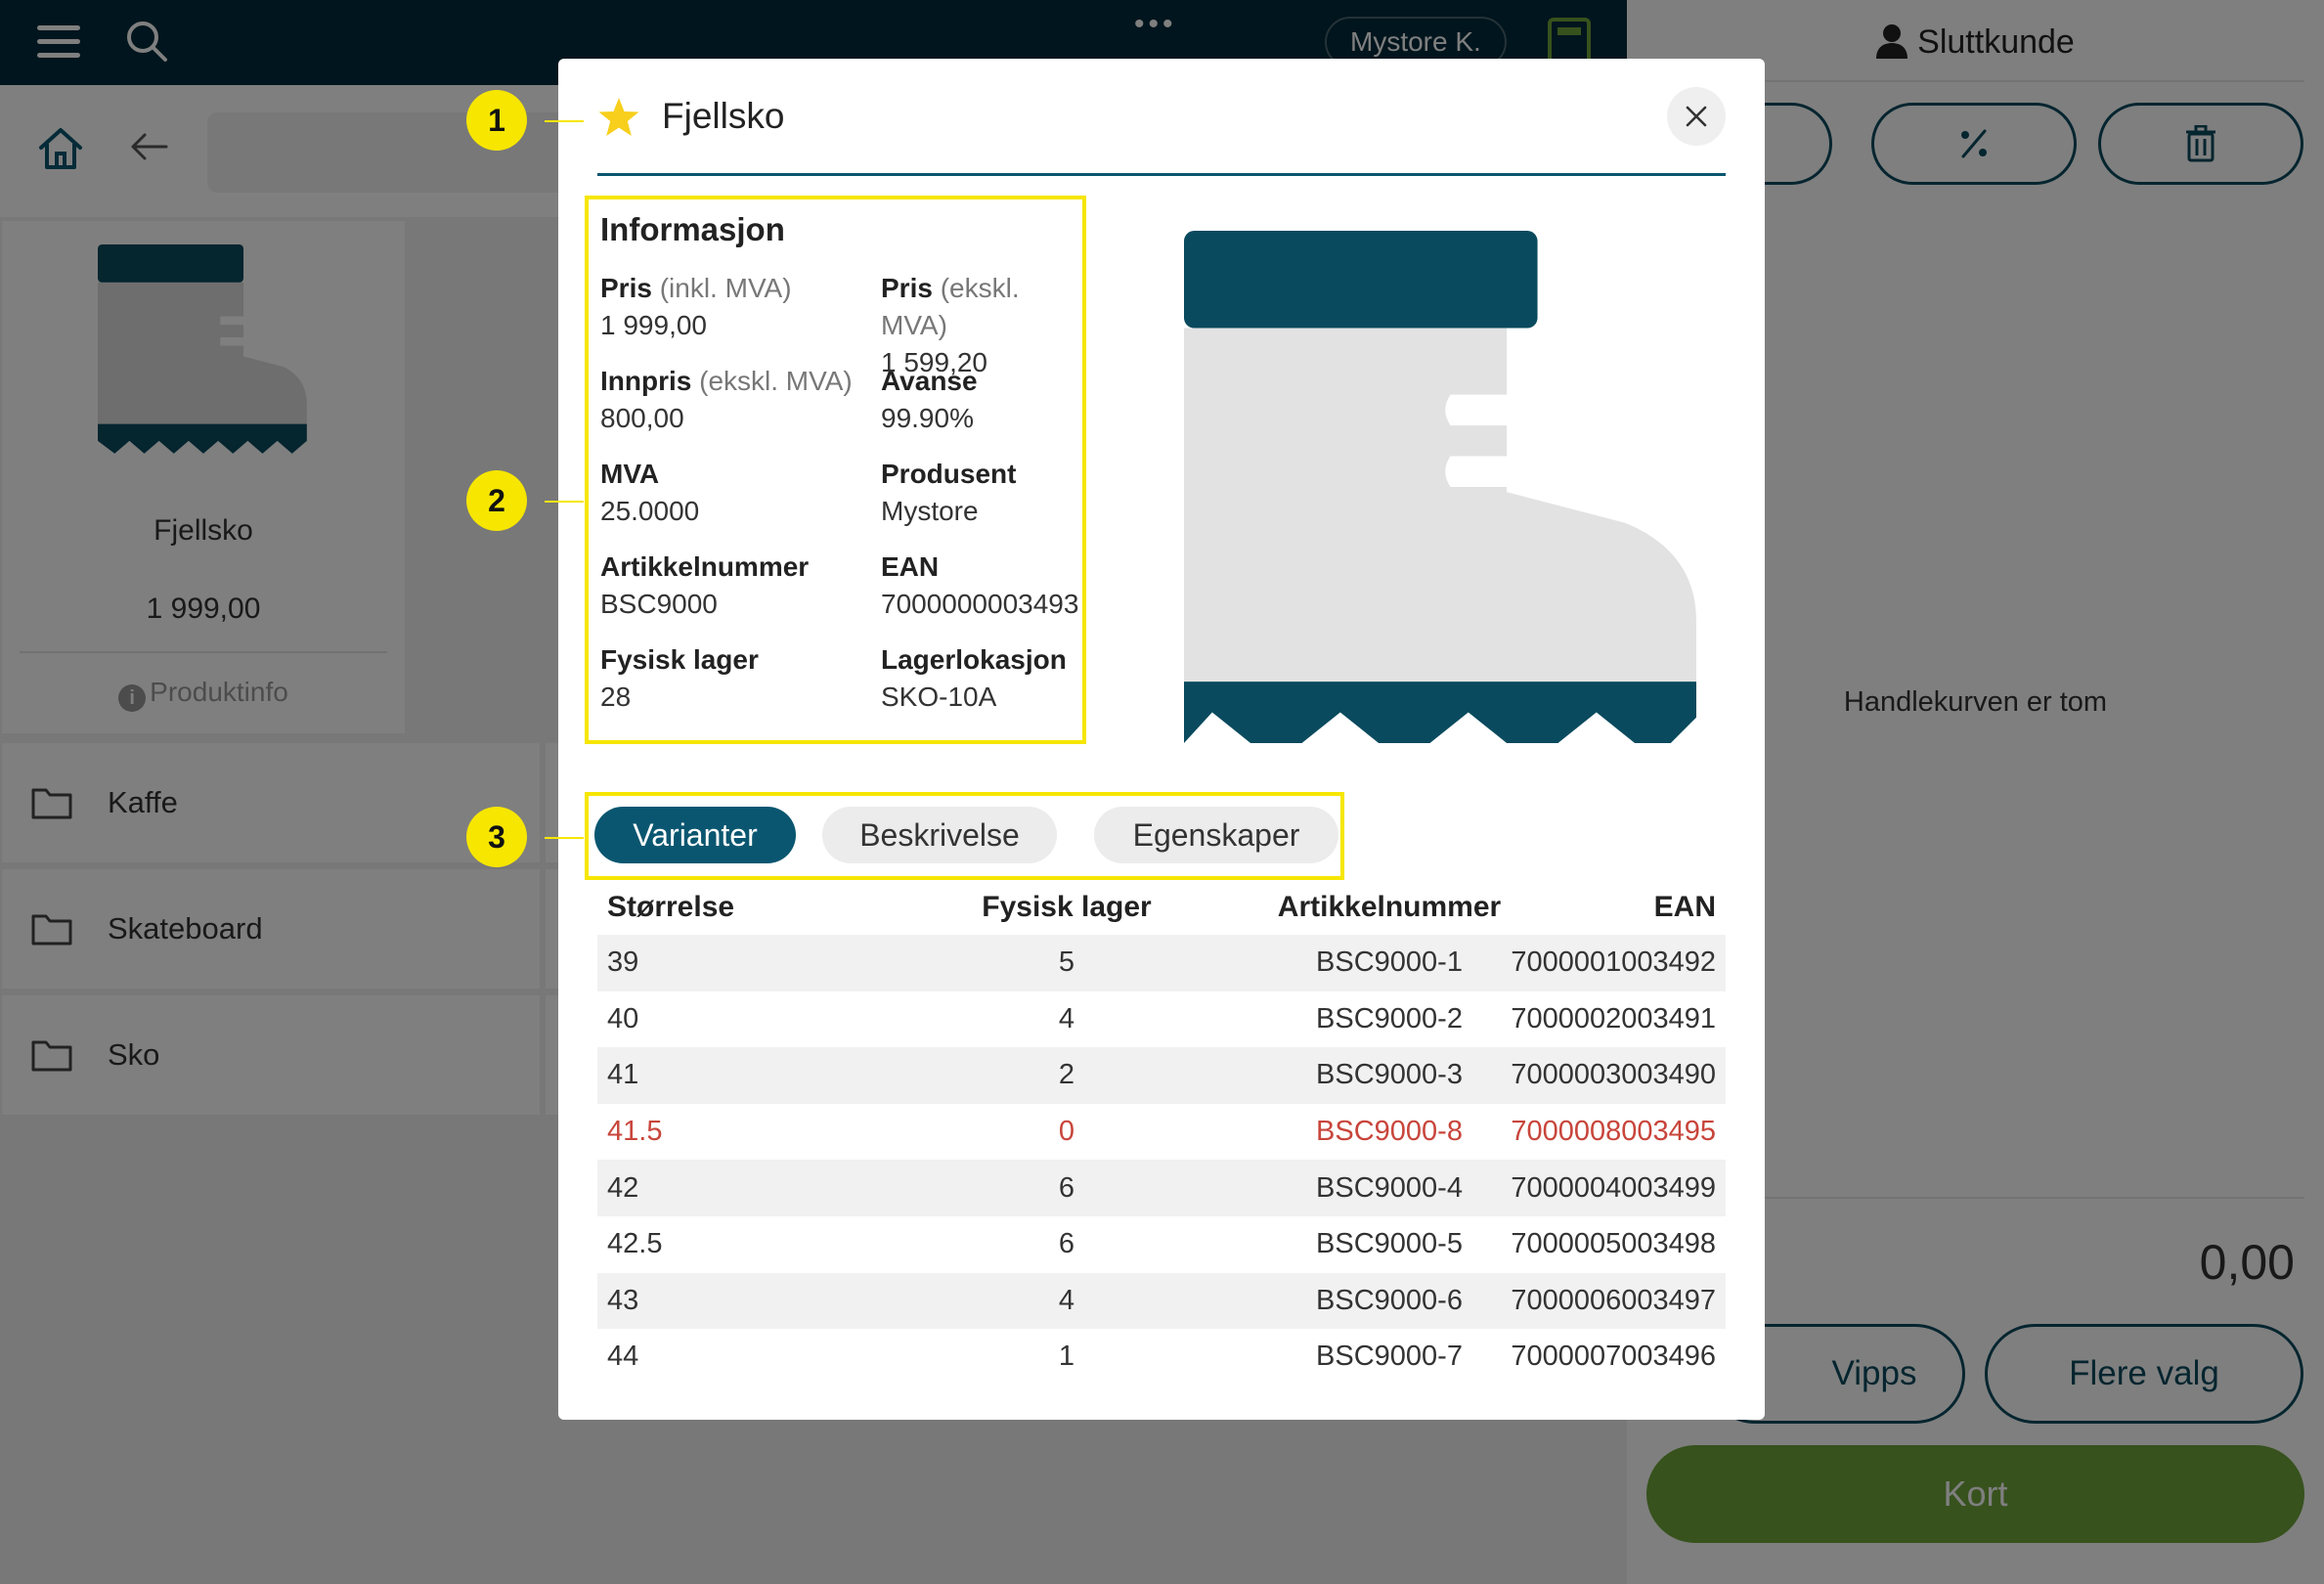 The width and height of the screenshot is (2324, 1584). I want to click on info-heading: Informasjon, so click(692, 229).